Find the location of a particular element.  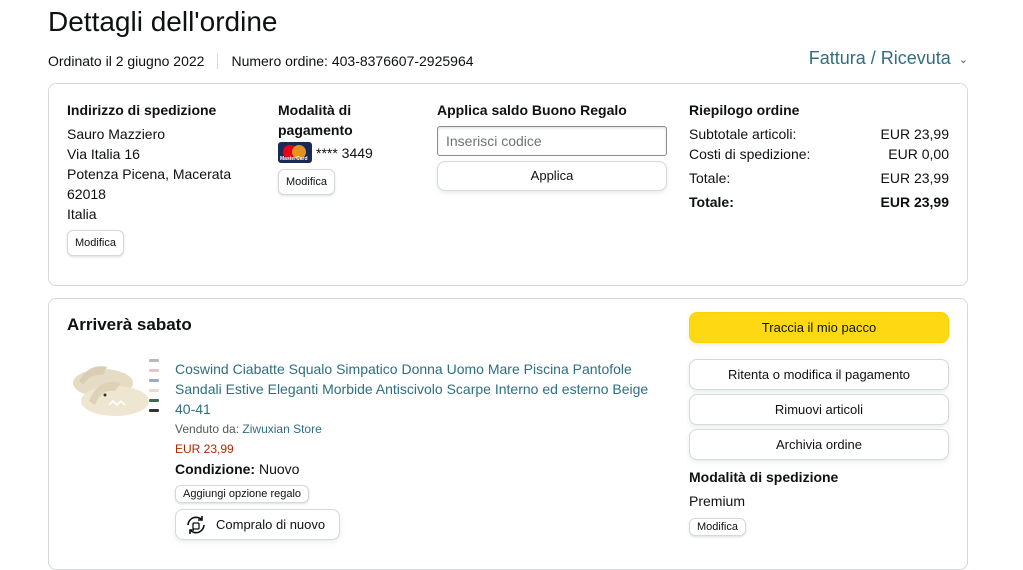

chevron-down-icon: ⌄ is located at coordinates (963, 60).